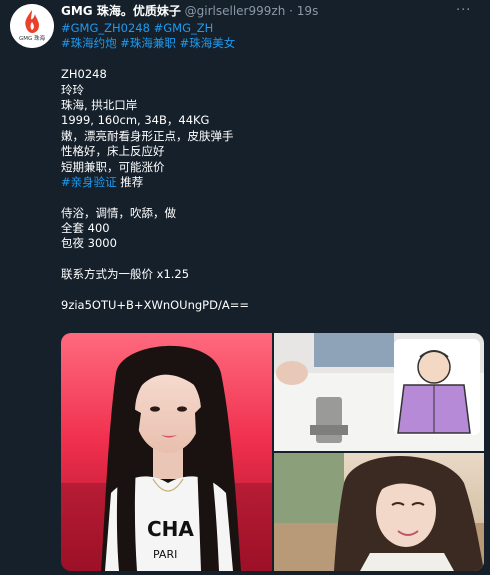  What do you see at coordinates (271, 43) in the screenshot?
I see `hashtag-row: #珠海约炮 #珠海兼职 #珠海美女` at bounding box center [271, 43].